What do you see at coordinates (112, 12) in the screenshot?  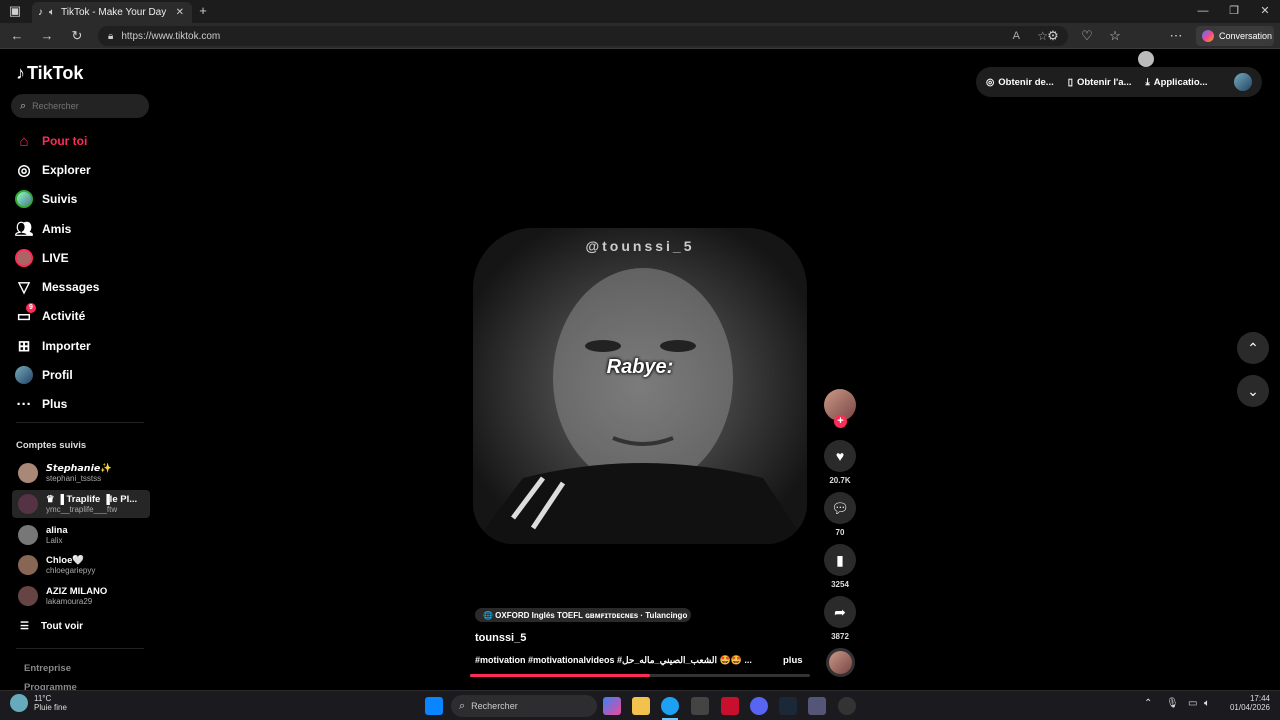 I see `browser-tab: ♪ 🔈︎ TikTok - Make Your Day ✕` at bounding box center [112, 12].